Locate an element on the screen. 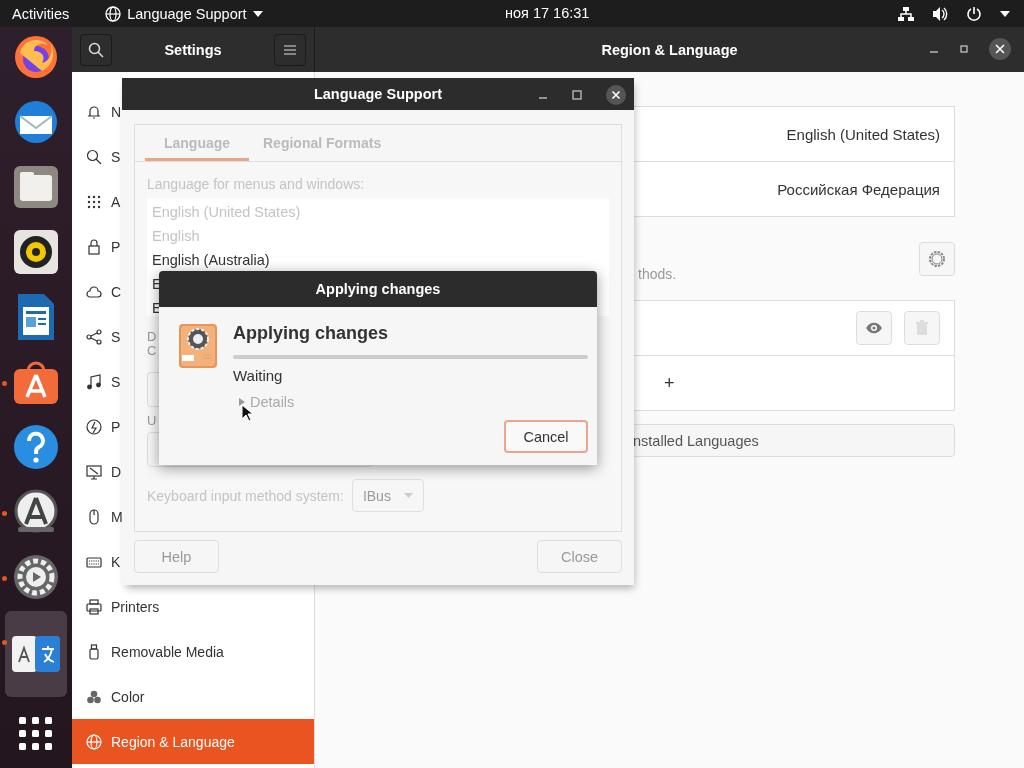 This screenshot has height=768, width=1024. window-title: Language Support is located at coordinates (378, 94).